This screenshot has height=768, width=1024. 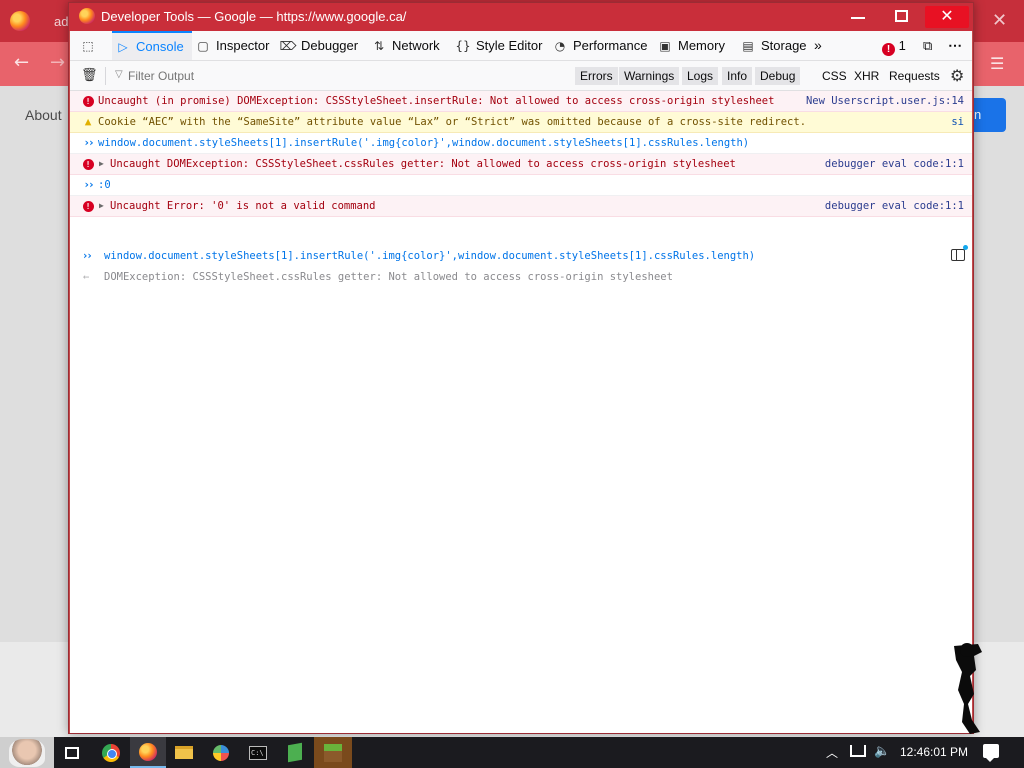 I want to click on tab-style-editor-label: Style Editor, so click(x=509, y=45).